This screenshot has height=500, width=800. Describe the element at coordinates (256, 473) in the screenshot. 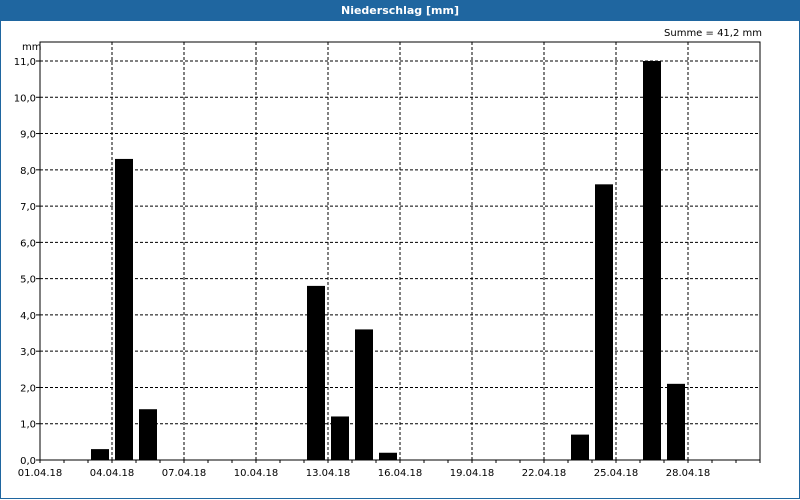

I see `x-tick-label: 10.04.18` at that location.